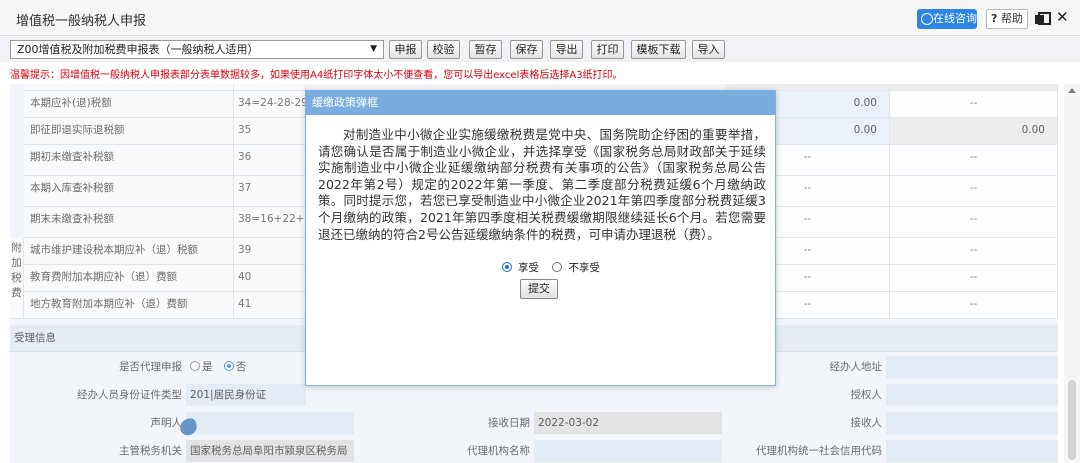 The width and height of the screenshot is (1080, 463). I want to click on online-consult-label: 在线咨询, so click(955, 18).